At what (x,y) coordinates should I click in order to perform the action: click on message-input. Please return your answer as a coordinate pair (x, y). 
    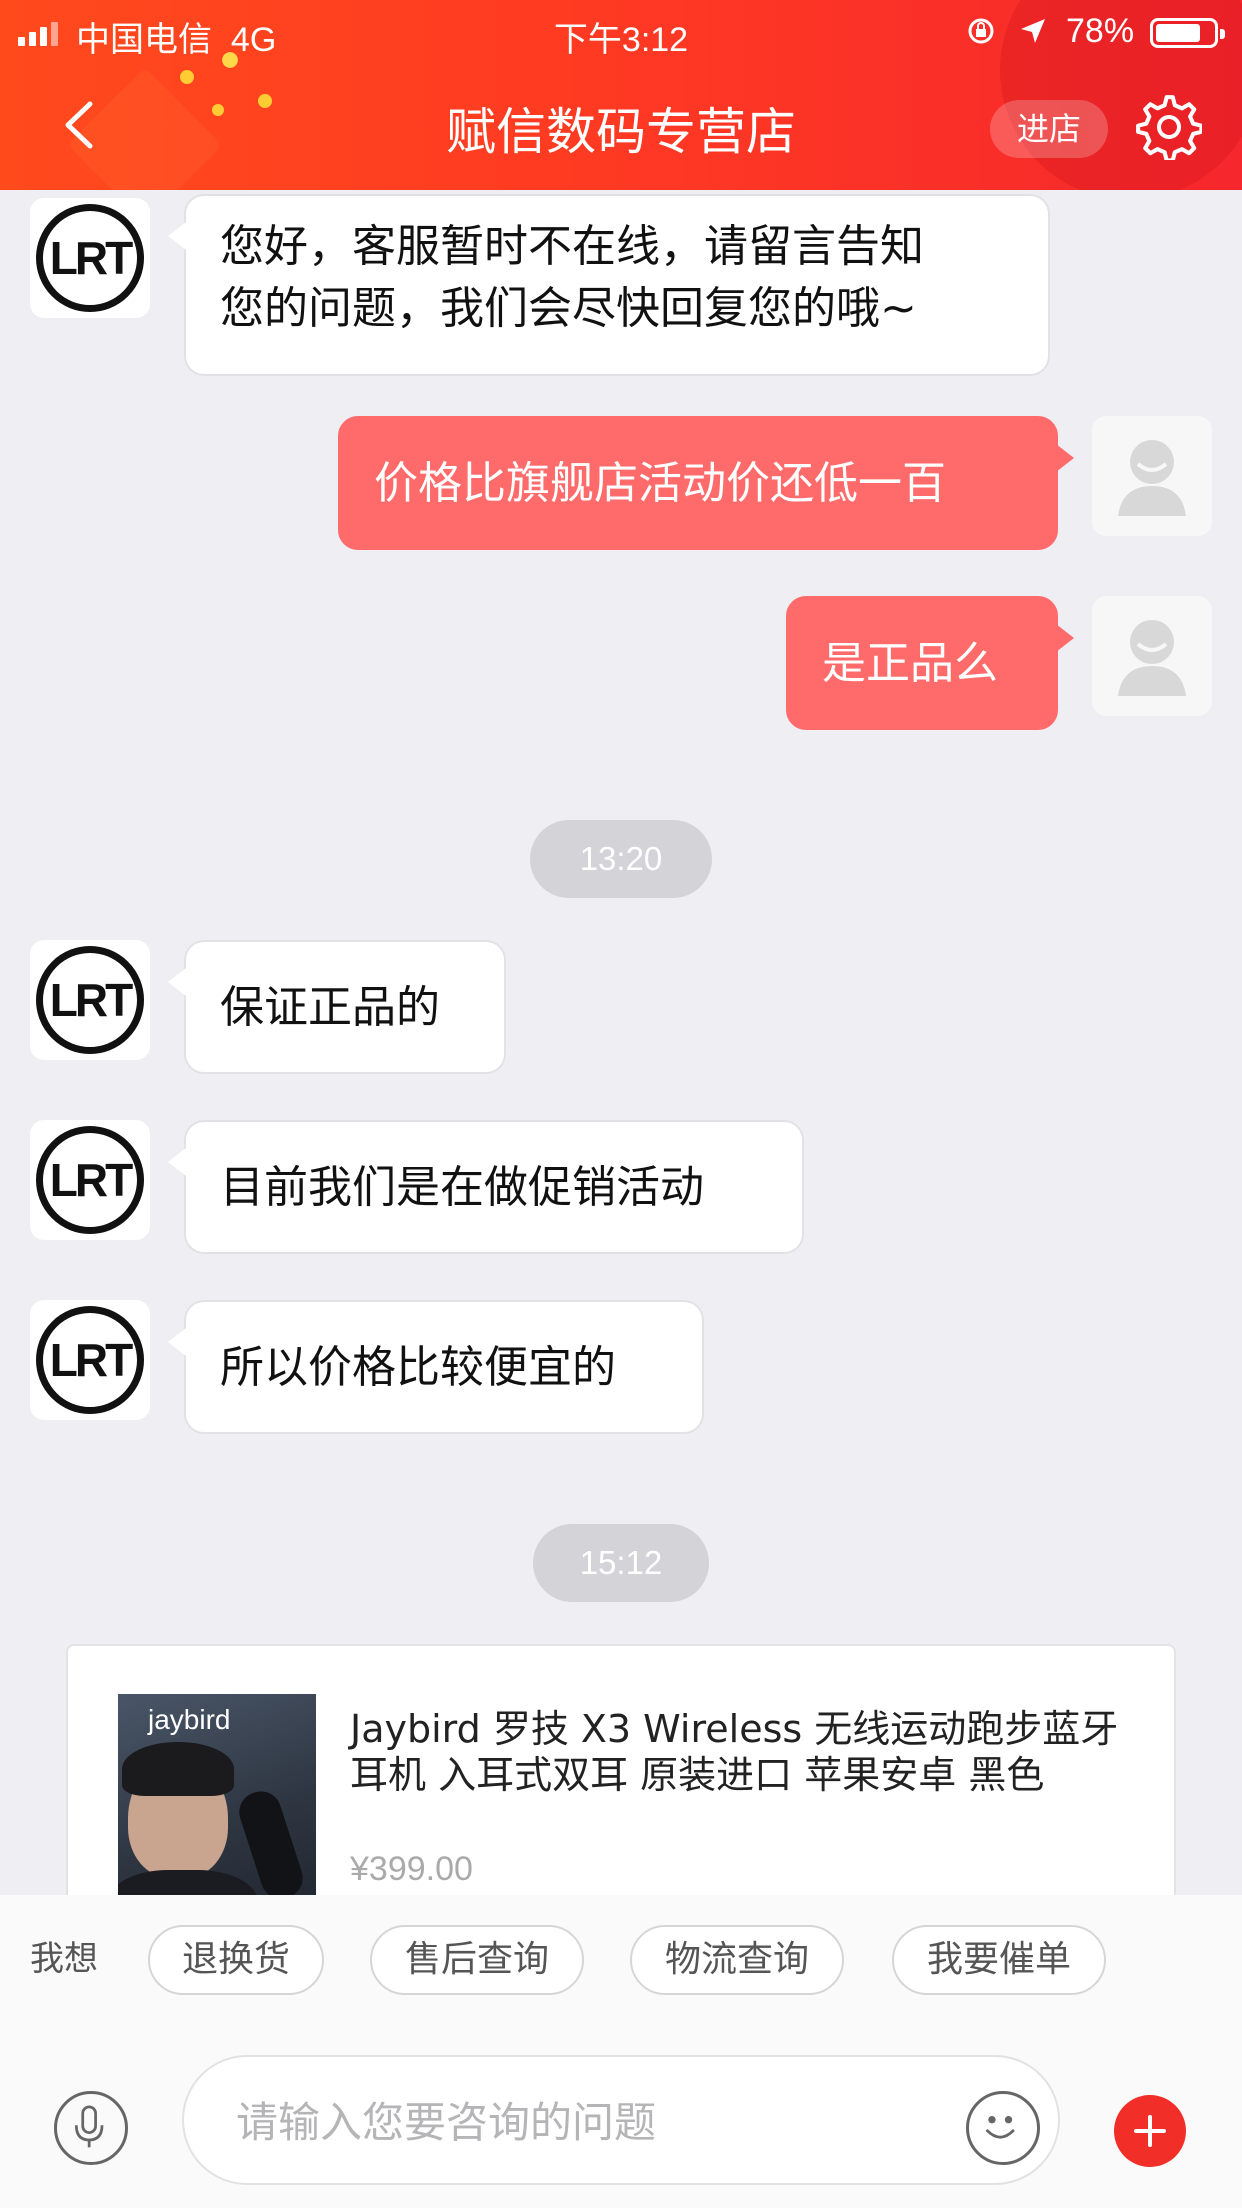
    Looking at the image, I should click on (596, 2122).